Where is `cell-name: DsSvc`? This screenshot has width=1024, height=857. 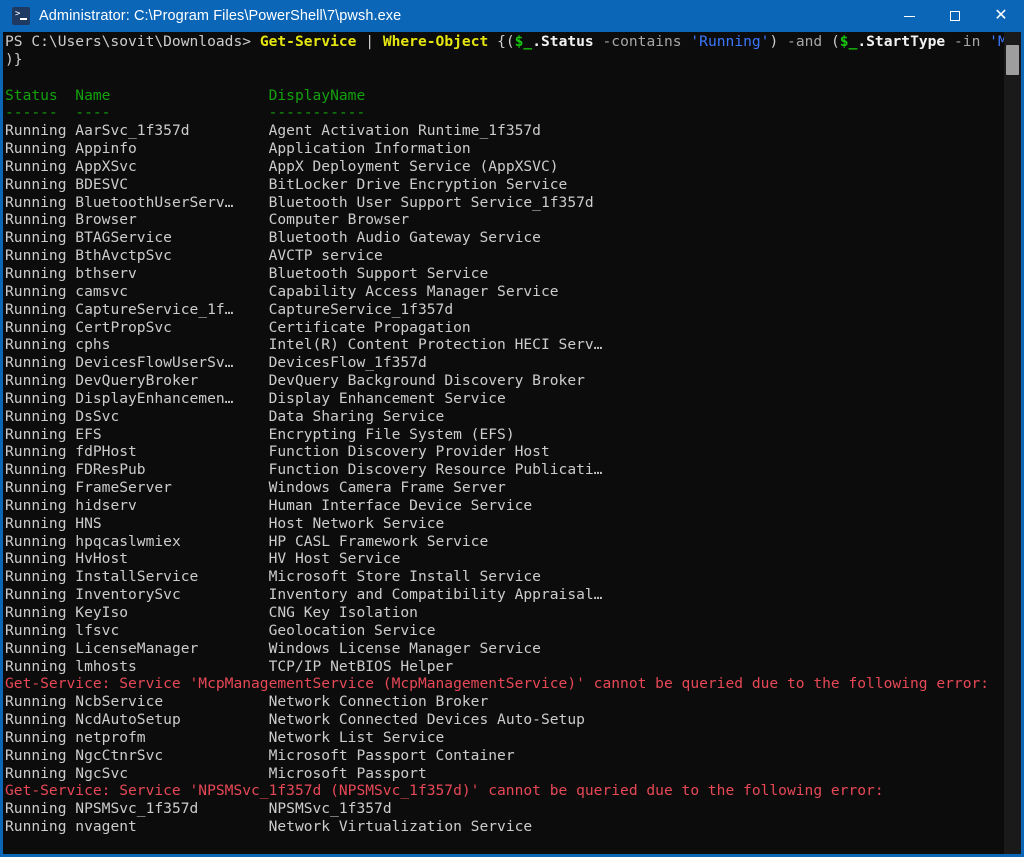
cell-name: DsSvc is located at coordinates (172, 416).